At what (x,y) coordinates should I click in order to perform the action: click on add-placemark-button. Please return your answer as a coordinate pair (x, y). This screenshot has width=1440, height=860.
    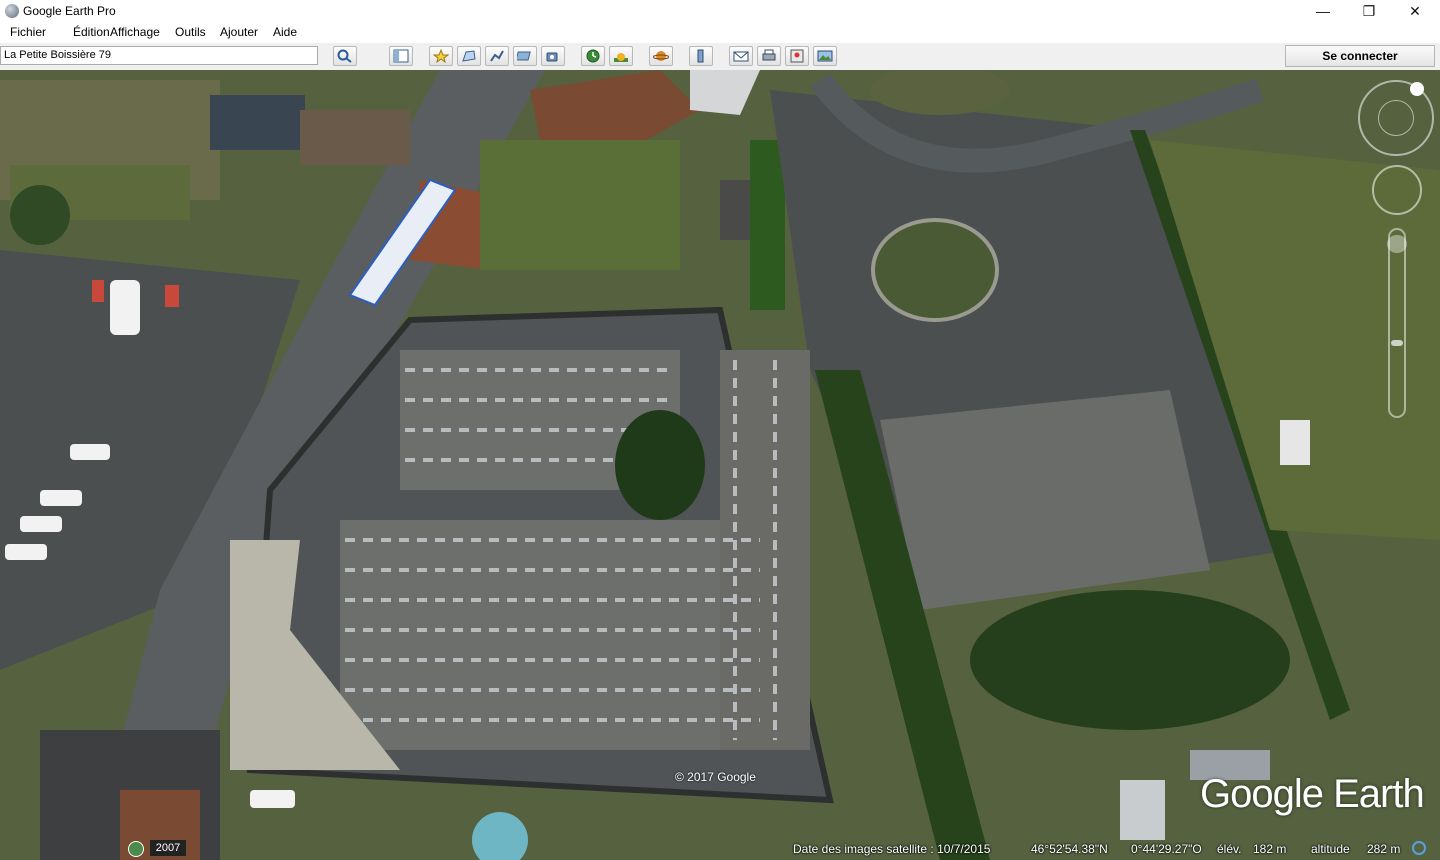
    Looking at the image, I should click on (441, 56).